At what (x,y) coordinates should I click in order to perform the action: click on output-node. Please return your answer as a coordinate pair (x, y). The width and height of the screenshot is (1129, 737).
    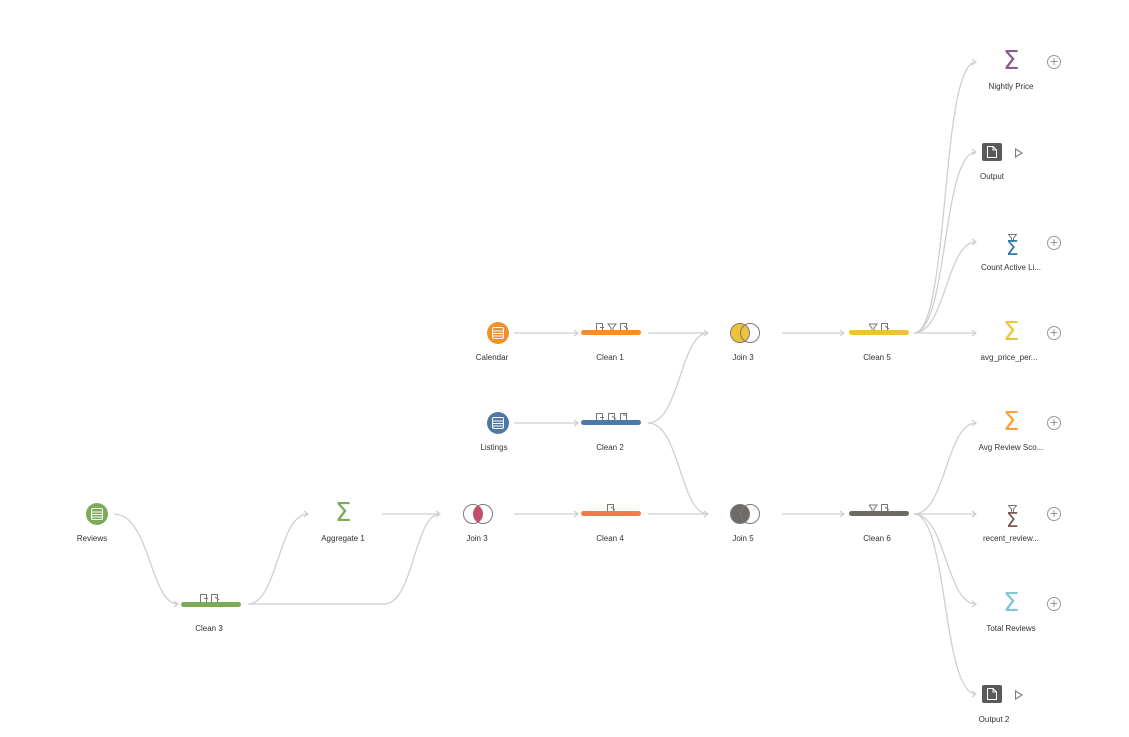
    Looking at the image, I should click on (992, 152).